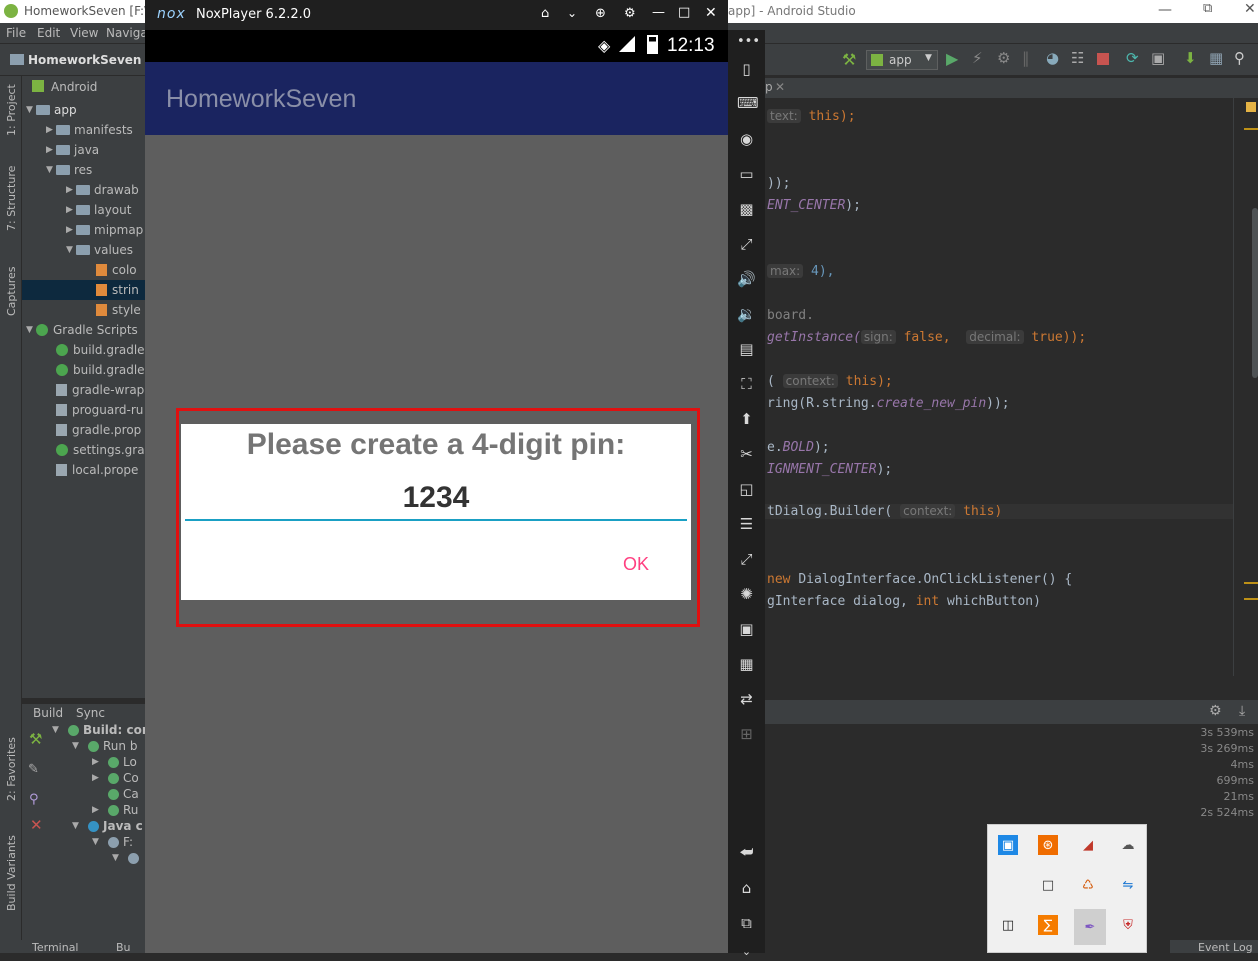 The width and height of the screenshot is (1258, 961). Describe the element at coordinates (83, 410) in the screenshot. I see `tree-item: proguard-ru` at that location.